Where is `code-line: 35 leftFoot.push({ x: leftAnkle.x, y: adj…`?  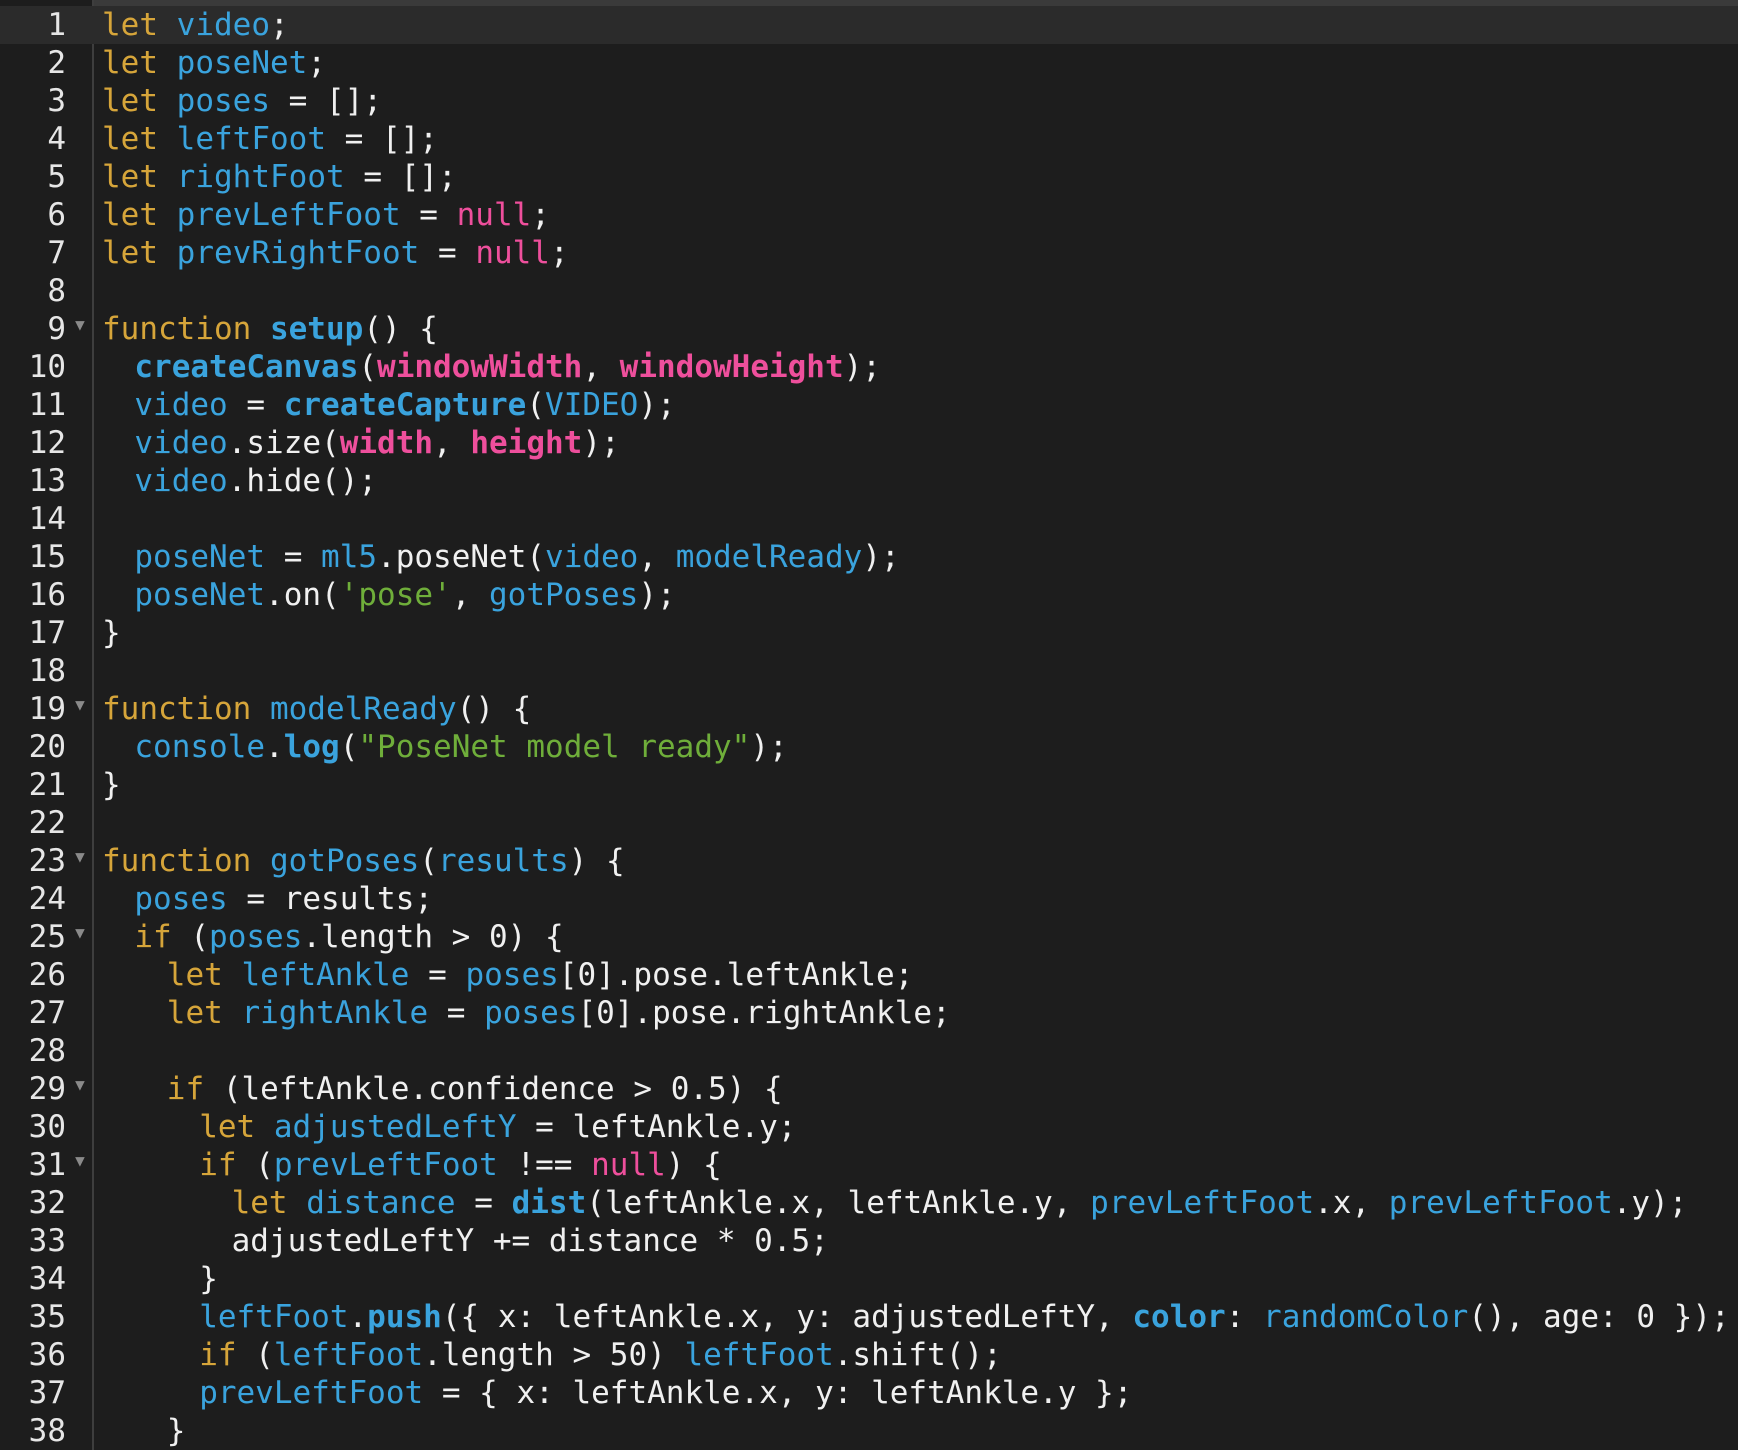
code-line: 35 leftFoot.push({ x: leftAnkle.x, y: adj… is located at coordinates (869, 1317).